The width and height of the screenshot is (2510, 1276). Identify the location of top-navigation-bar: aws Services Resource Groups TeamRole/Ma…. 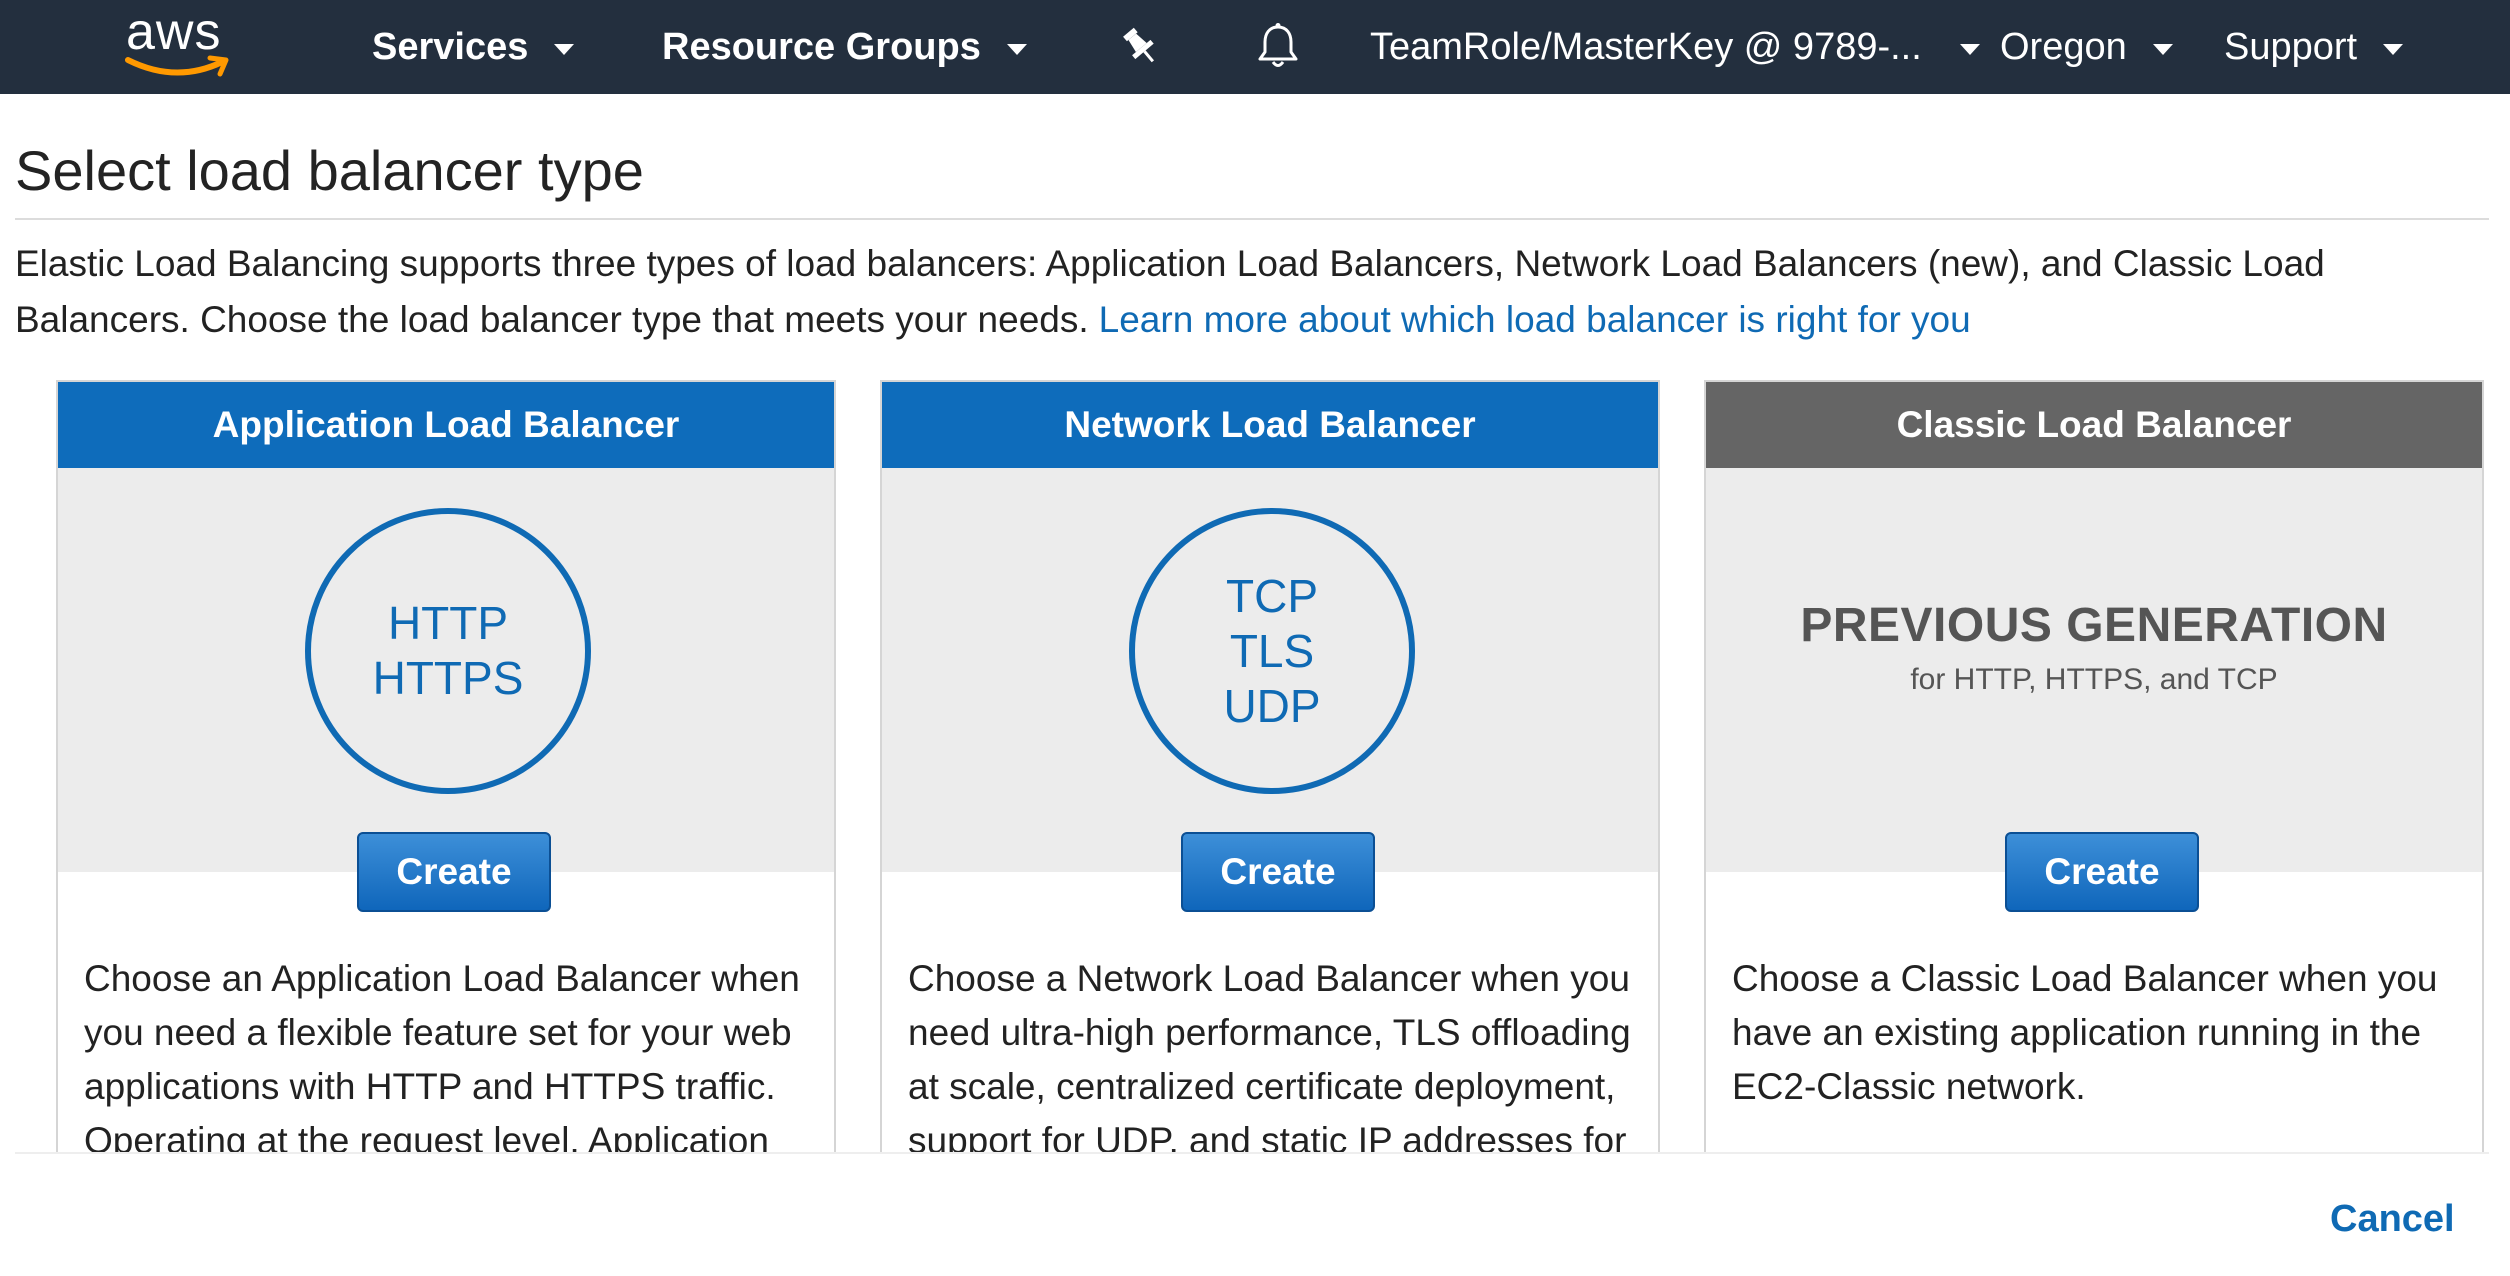
(1255, 47).